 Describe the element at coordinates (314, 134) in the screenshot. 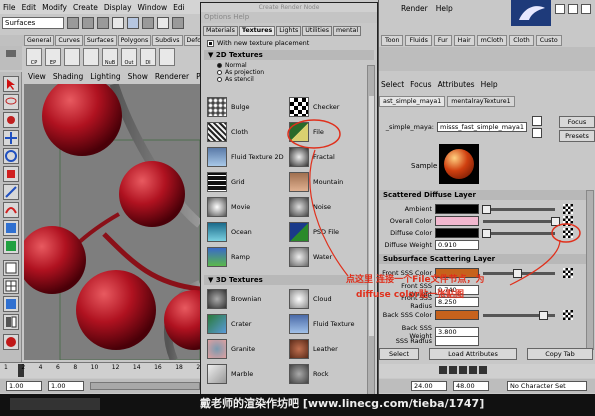

I see `file-node-highlight` at that location.